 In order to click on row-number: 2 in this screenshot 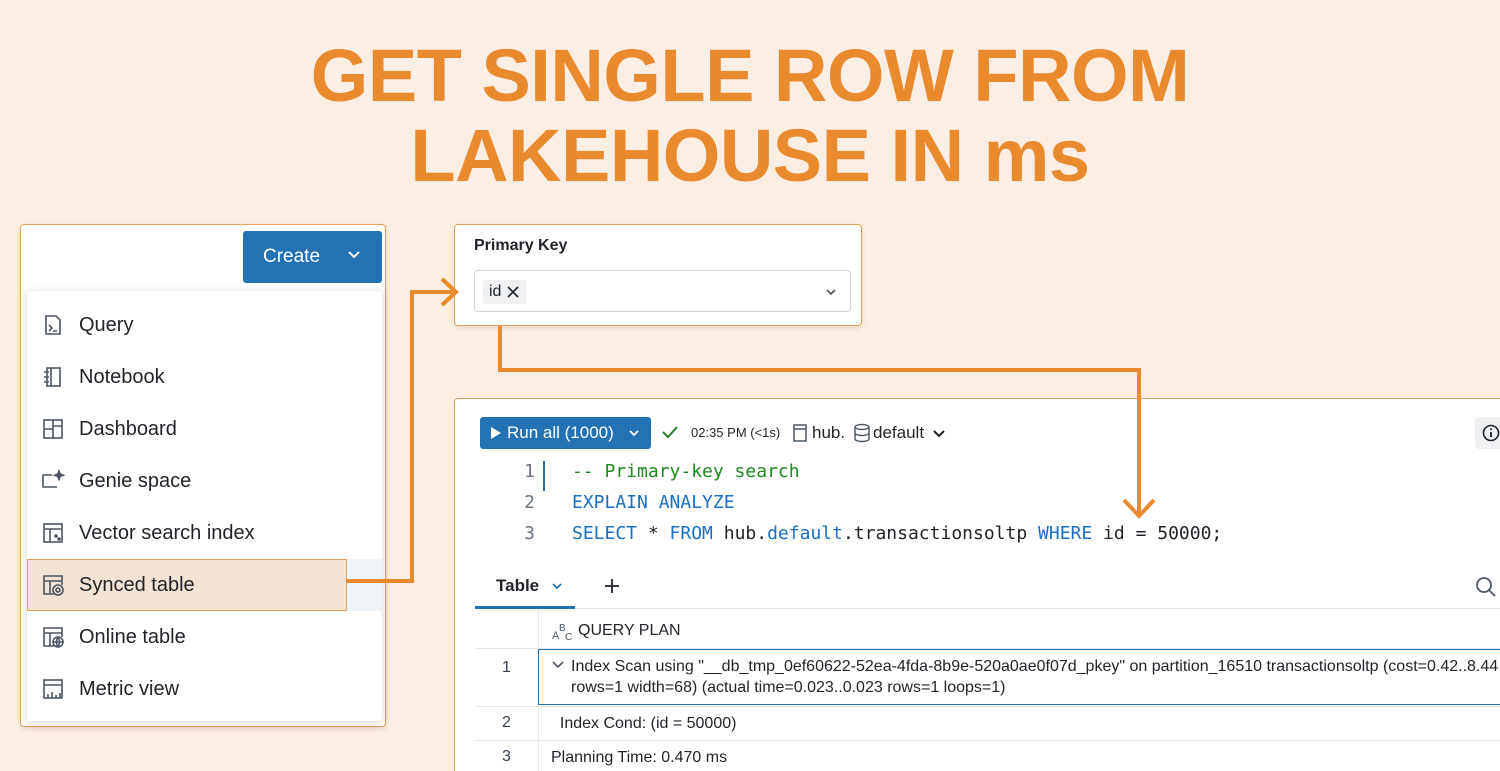, I will do `click(506, 722)`.